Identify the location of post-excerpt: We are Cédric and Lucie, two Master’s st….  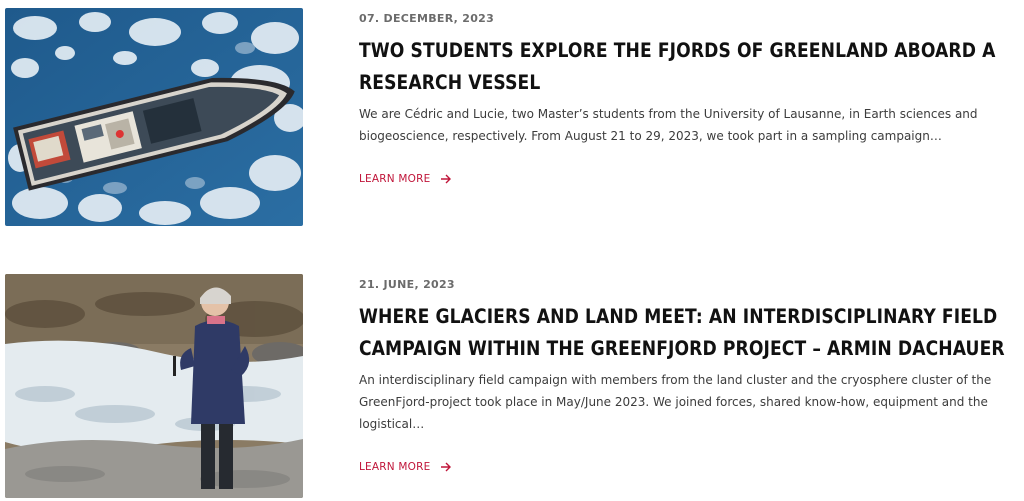
(668, 125).